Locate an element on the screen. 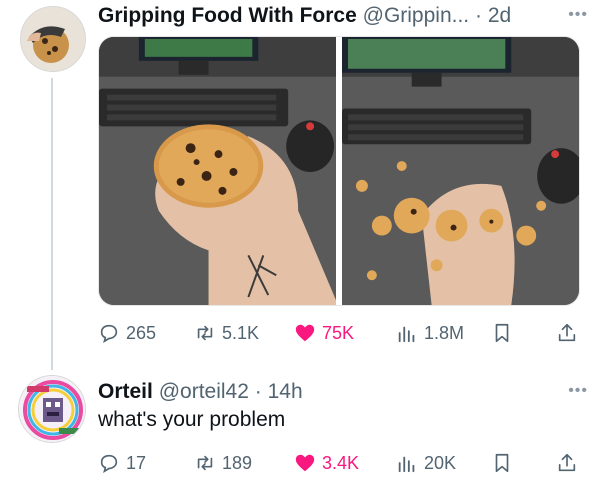  retweet-button: 5.1K is located at coordinates (226, 333).